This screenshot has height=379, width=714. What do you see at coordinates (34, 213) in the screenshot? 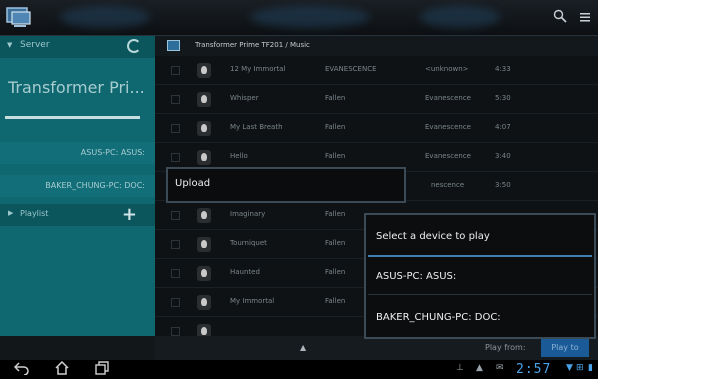
I see `playlist-label: Playlist` at bounding box center [34, 213].